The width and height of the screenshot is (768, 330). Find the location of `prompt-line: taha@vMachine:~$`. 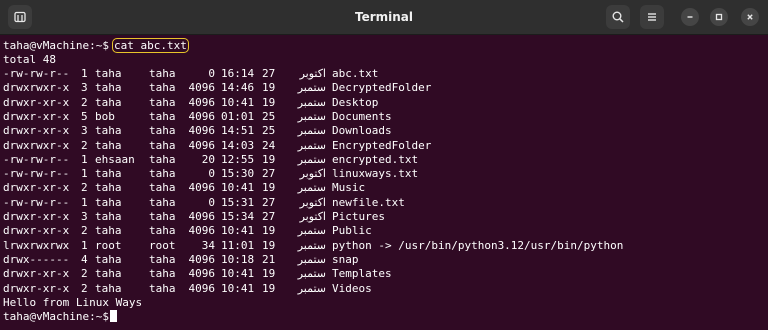

prompt-line: taha@vMachine:~$ is located at coordinates (60, 317).